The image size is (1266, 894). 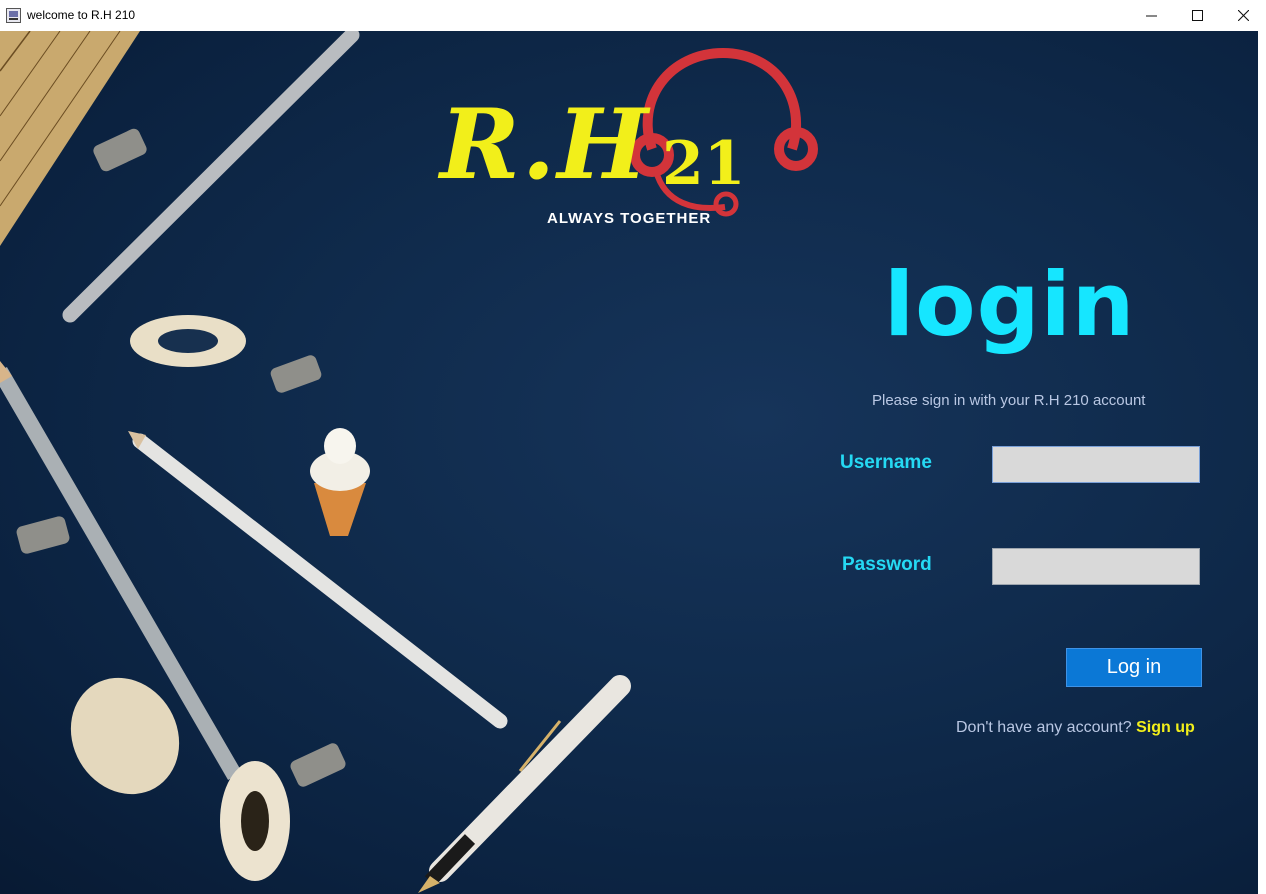 What do you see at coordinates (1009, 400) in the screenshot?
I see `login-subtitle: Please sign in with your R.H 210 account` at bounding box center [1009, 400].